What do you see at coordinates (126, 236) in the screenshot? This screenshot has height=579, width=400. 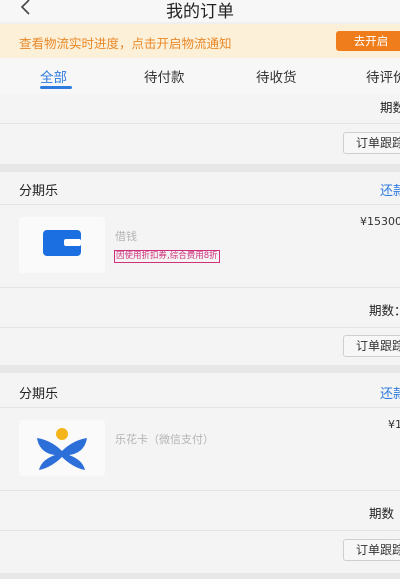 I see `product-name: 借钱` at bounding box center [126, 236].